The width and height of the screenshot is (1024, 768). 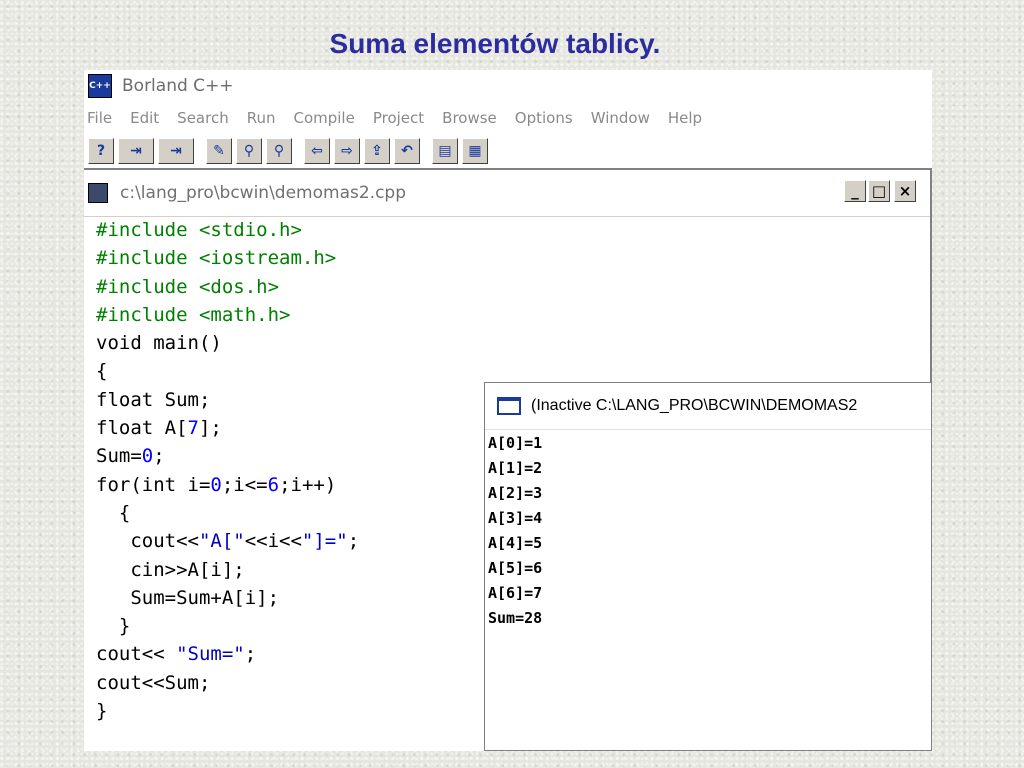 I want to click on editor-title: c:\lang_pro\bcwin\demomas2.cpp, so click(x=263, y=193).